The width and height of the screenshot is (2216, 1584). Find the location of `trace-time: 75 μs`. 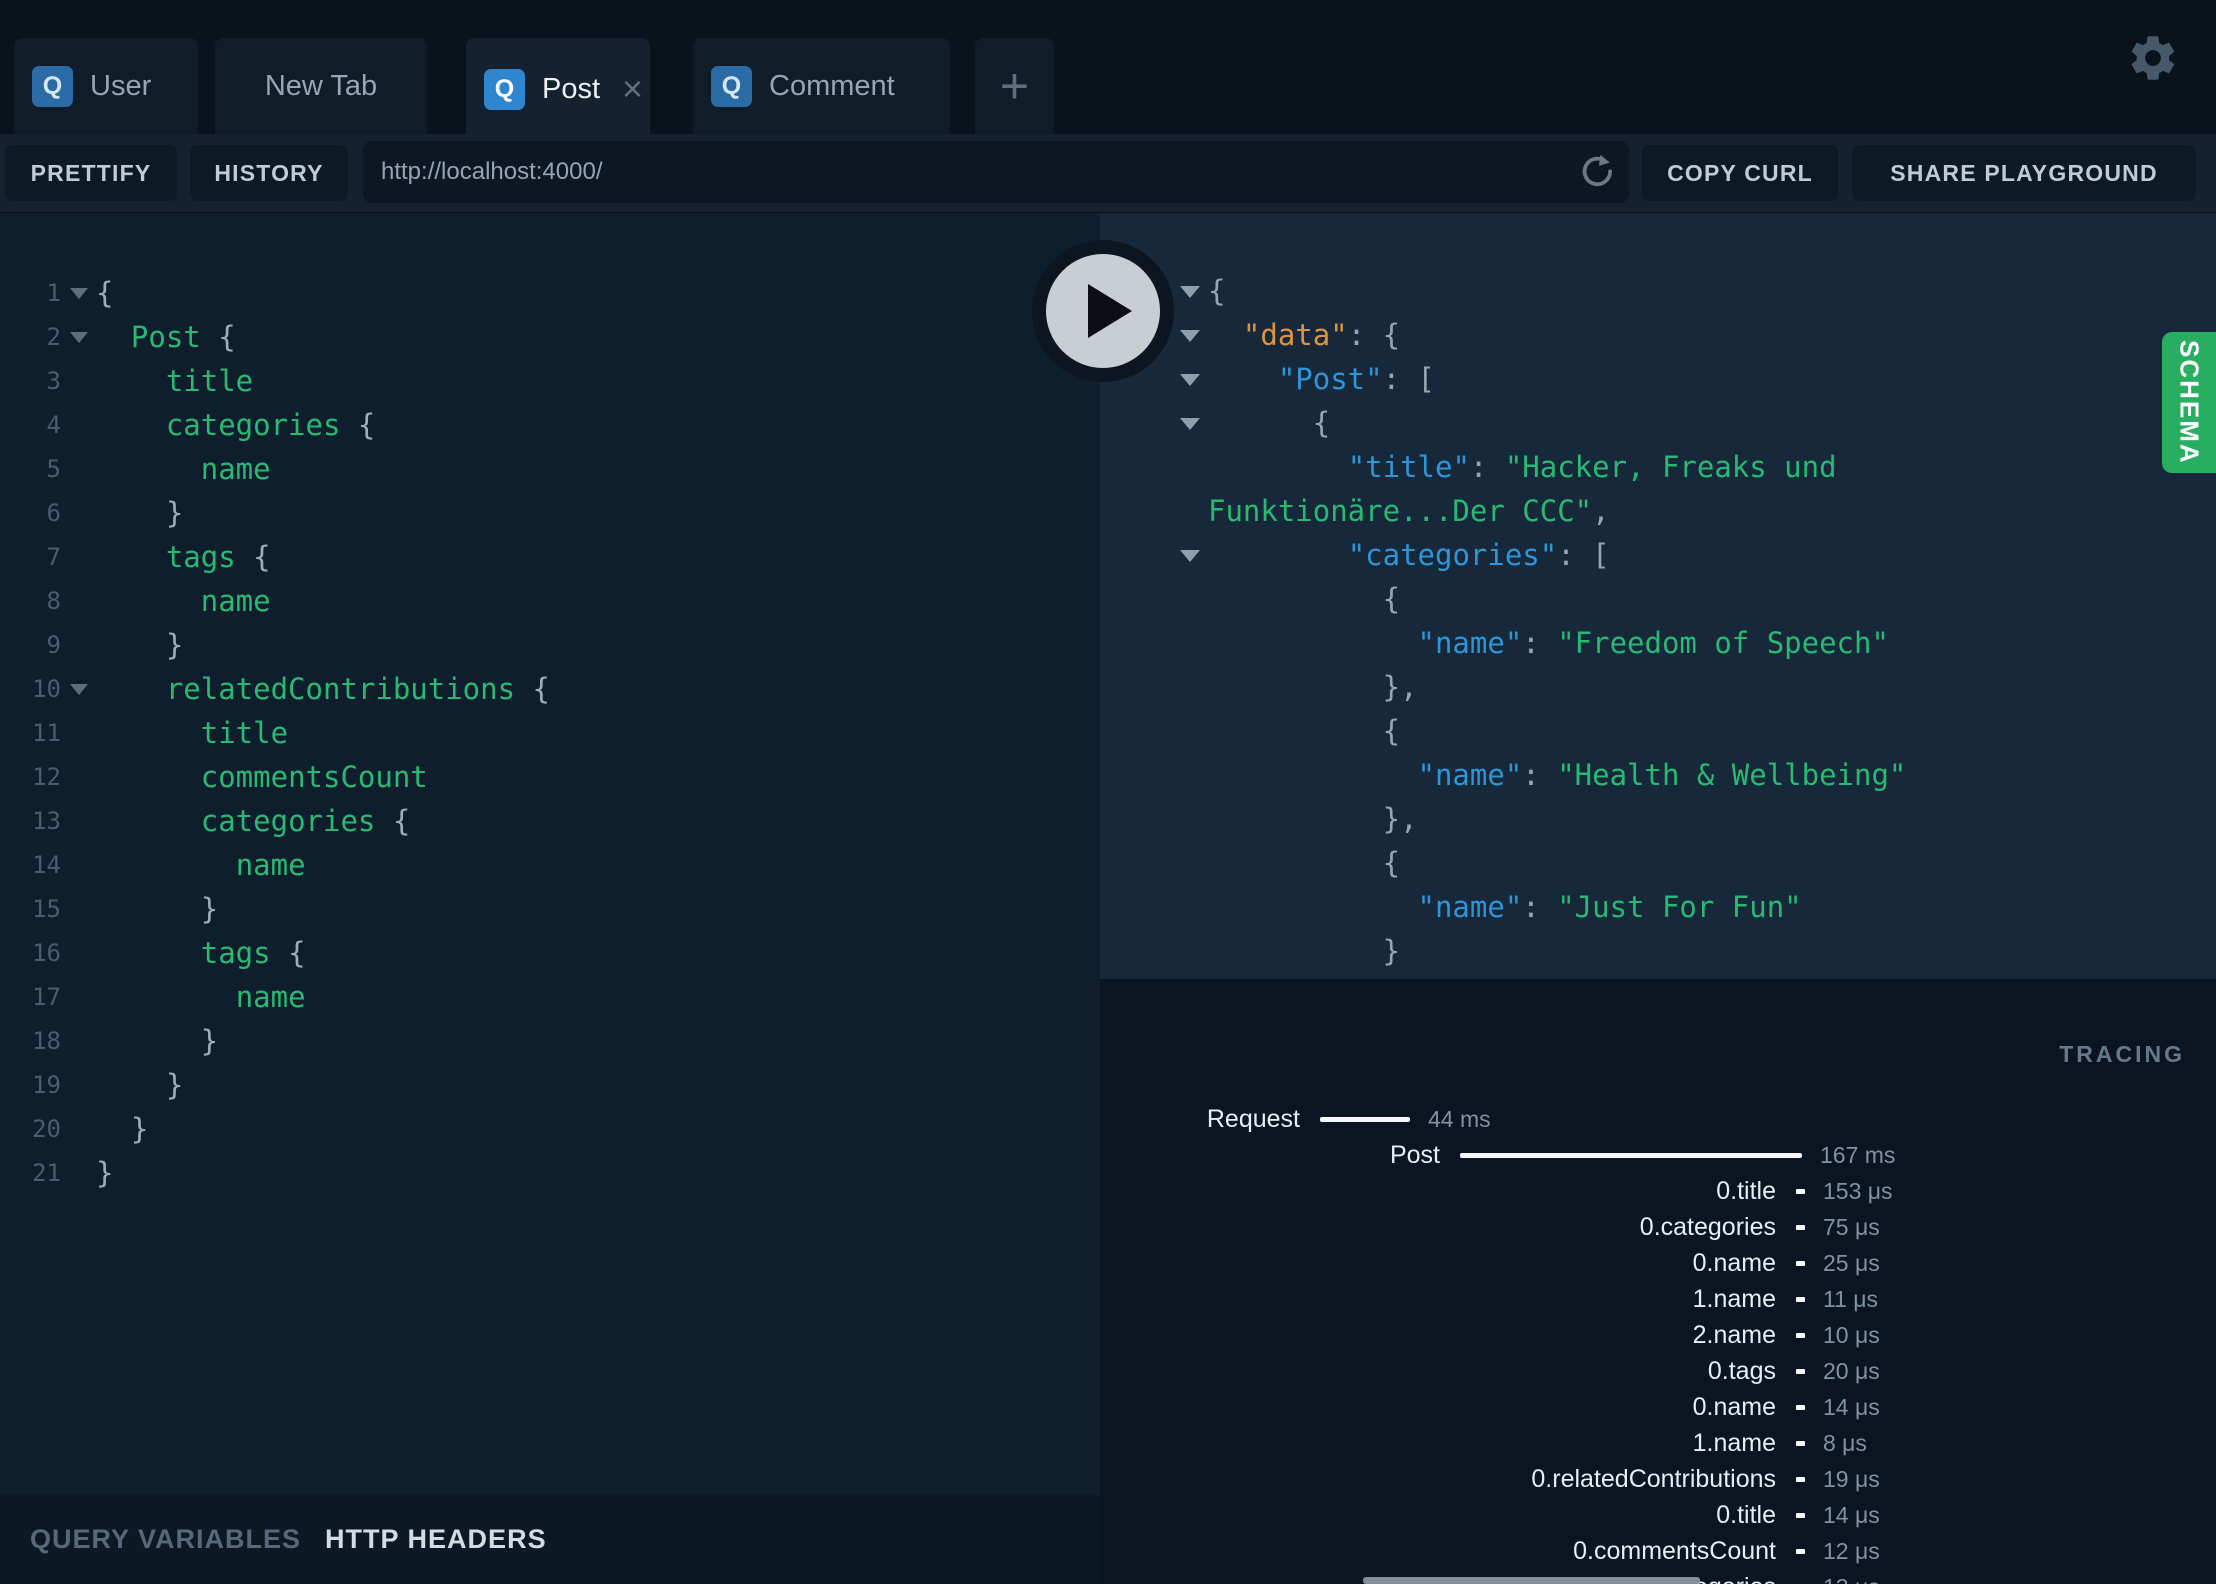

trace-time: 75 μs is located at coordinates (1851, 1226).